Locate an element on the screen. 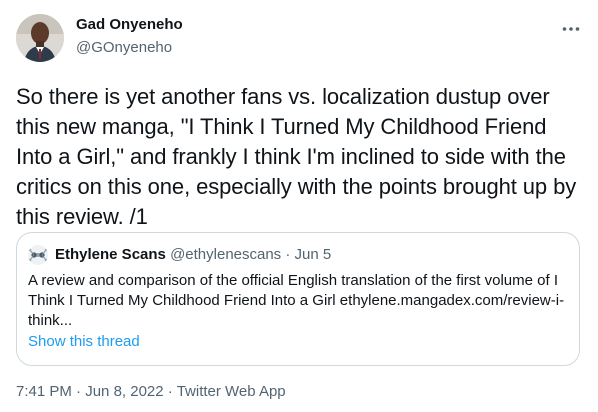  tweet-footer: 7:41 PM · Jun 8, 2022 · Twitter Web App is located at coordinates (151, 391).